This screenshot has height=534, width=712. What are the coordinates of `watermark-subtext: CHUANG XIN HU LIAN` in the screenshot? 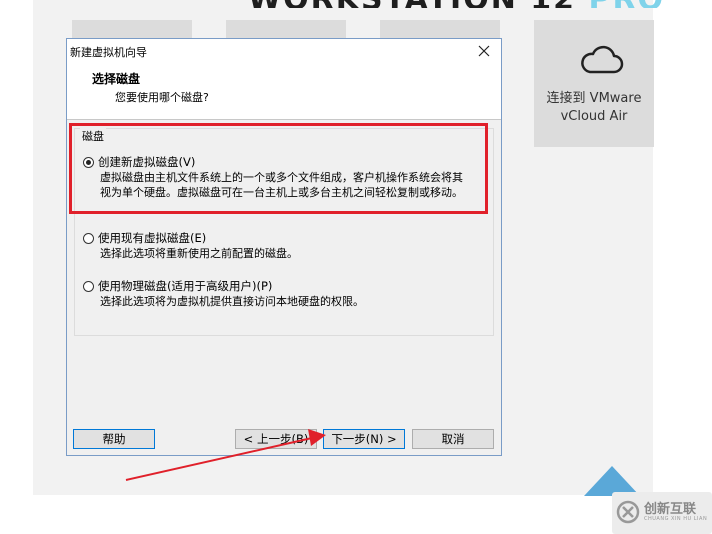 It's located at (676, 519).